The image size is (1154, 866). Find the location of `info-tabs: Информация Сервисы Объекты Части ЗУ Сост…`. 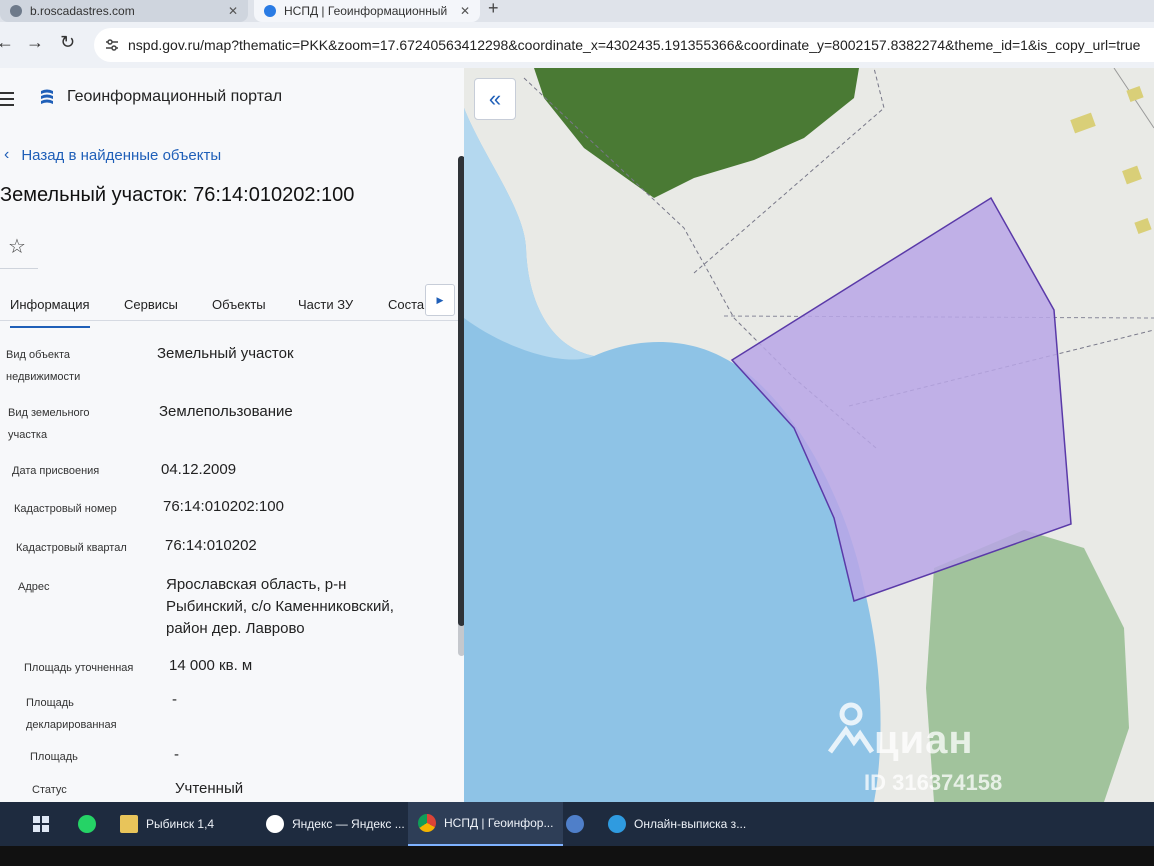

info-tabs: Информация Сервисы Объекты Части ЗУ Сост… is located at coordinates (232, 306).